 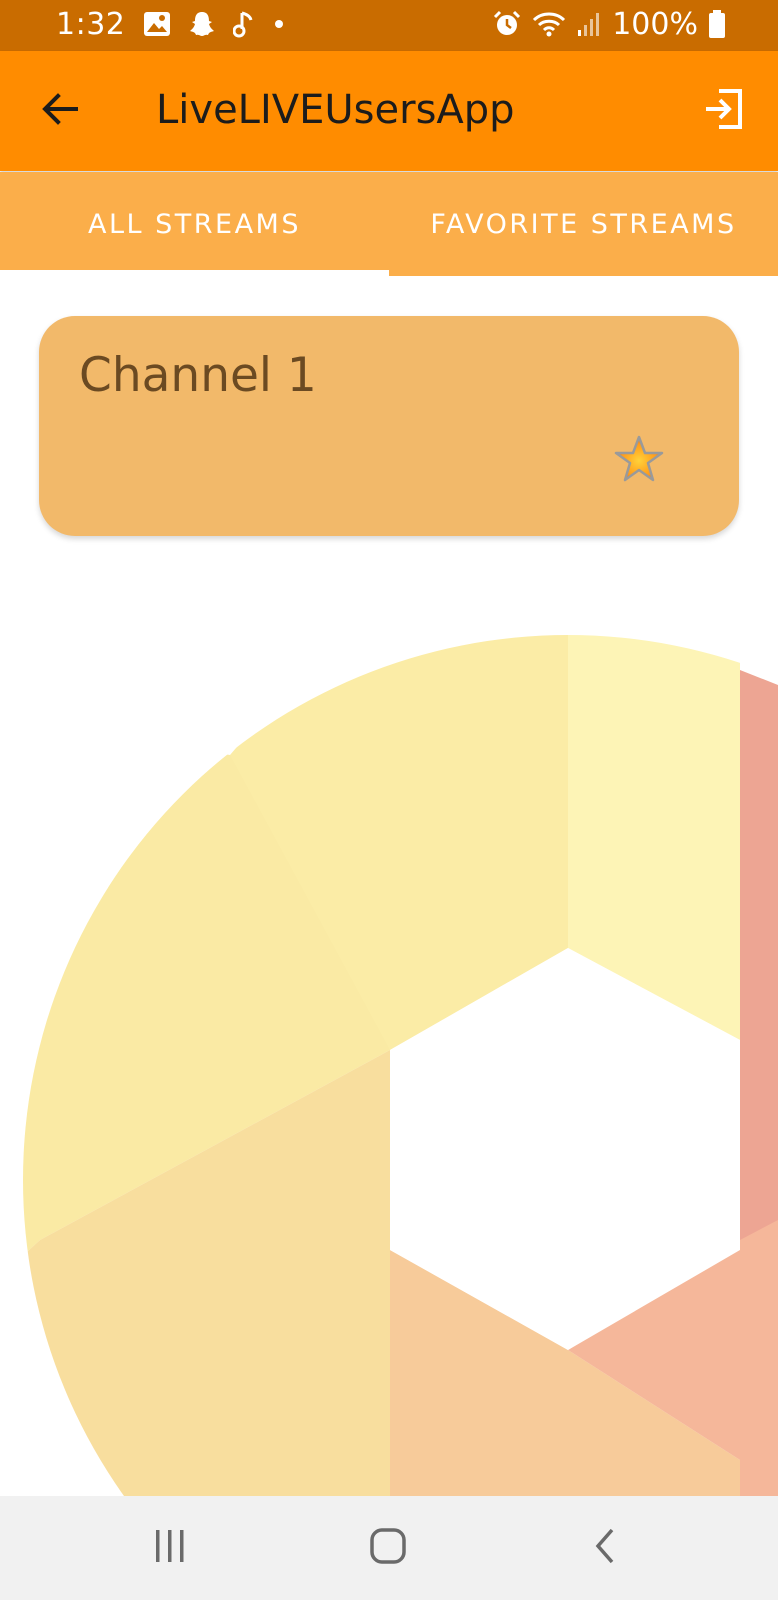 I want to click on alarm-icon, so click(x=507, y=24).